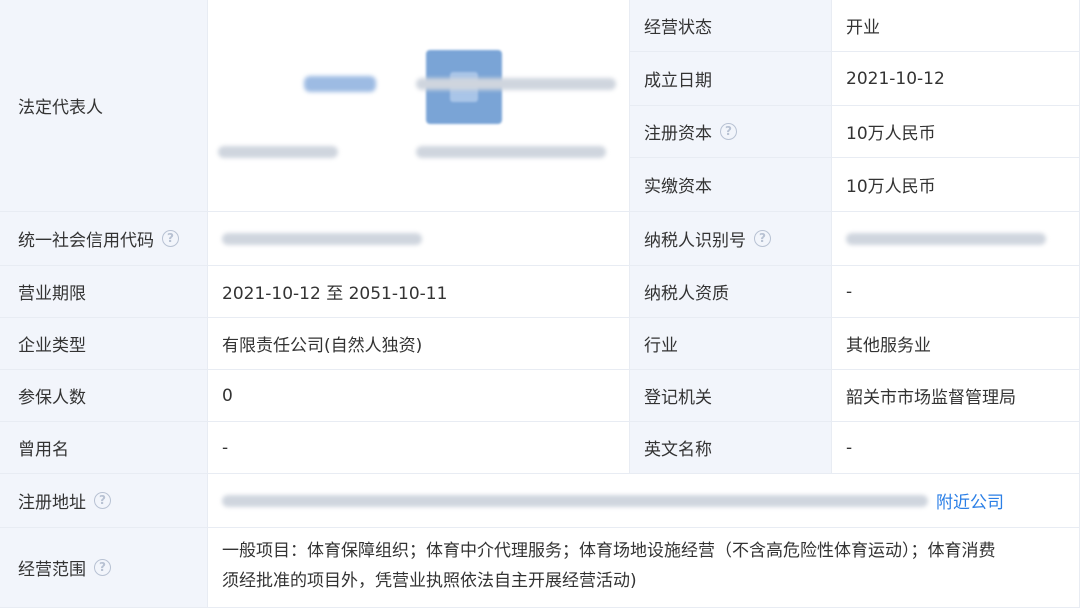 Image resolution: width=1080 pixels, height=608 pixels. I want to click on former-name-value: -, so click(225, 447).